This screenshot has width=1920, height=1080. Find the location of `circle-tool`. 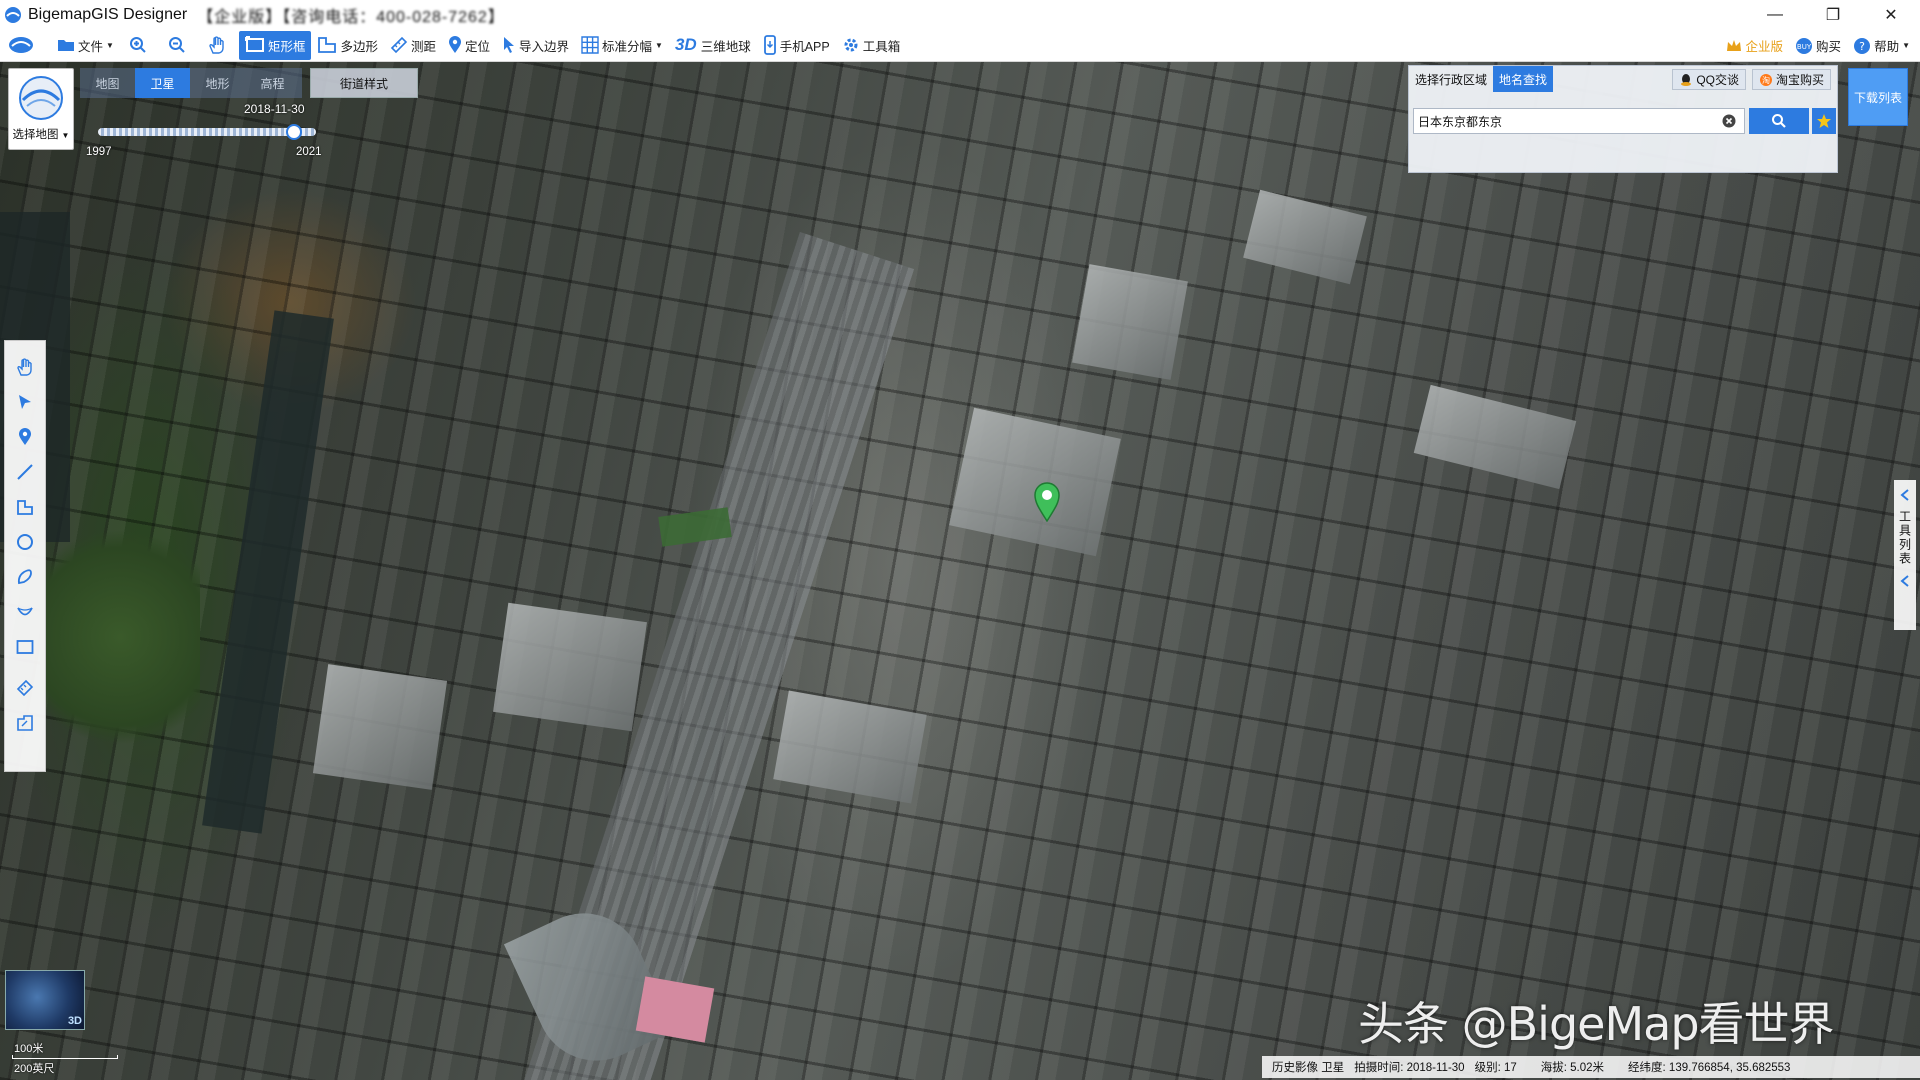

circle-tool is located at coordinates (25, 541).